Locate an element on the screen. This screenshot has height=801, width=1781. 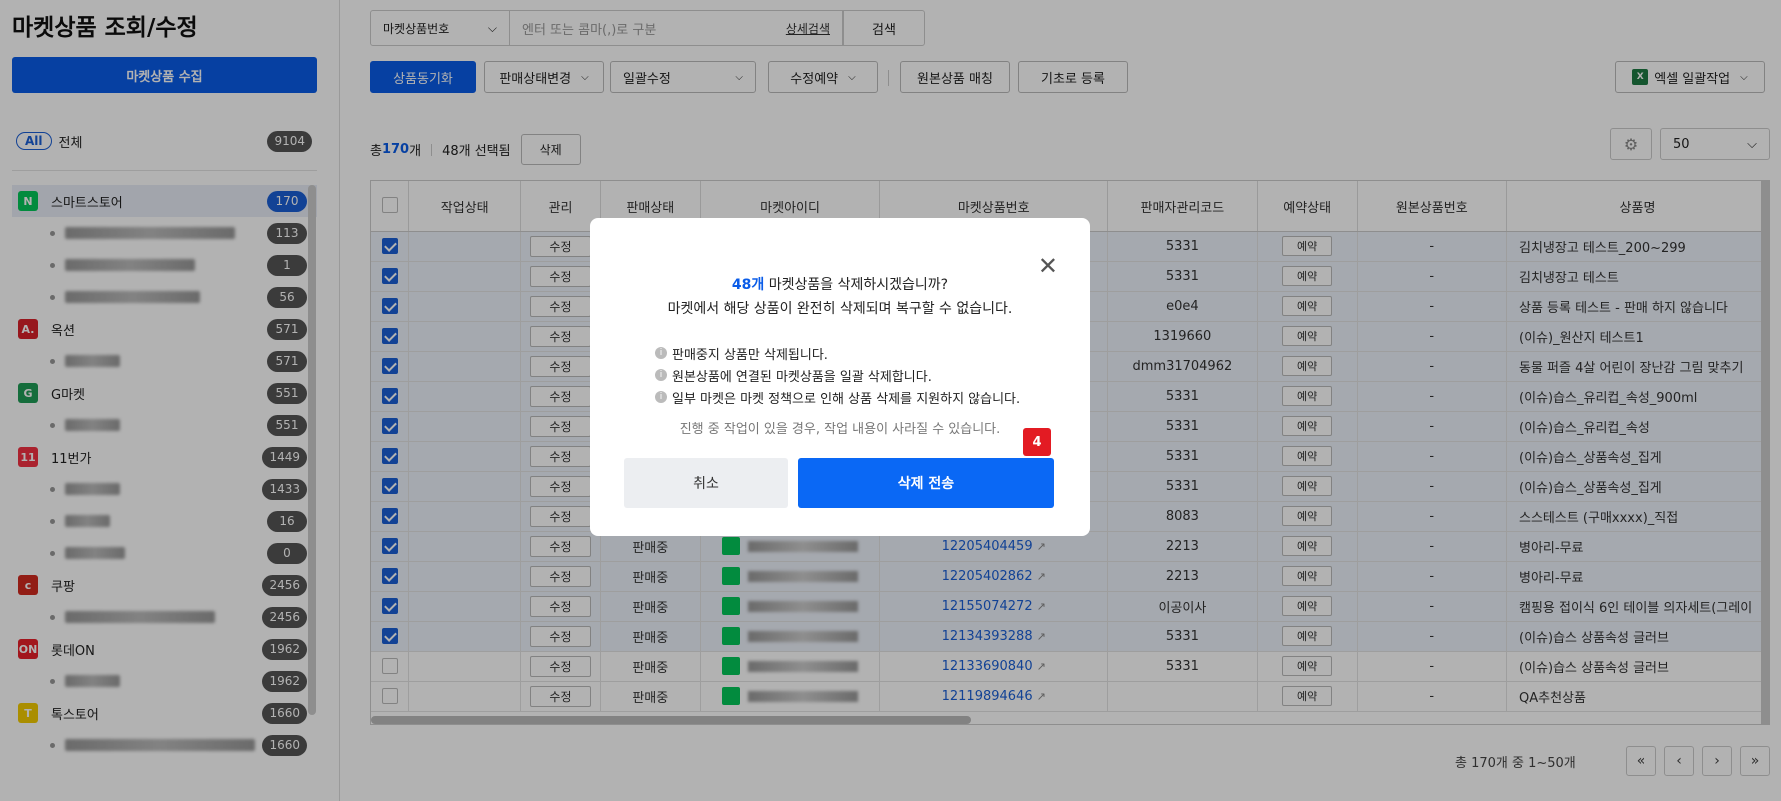
note-item: i 원본상품에 연결된 마켓상품을 일괄 삭제합니다. is located at coordinates (837, 375).